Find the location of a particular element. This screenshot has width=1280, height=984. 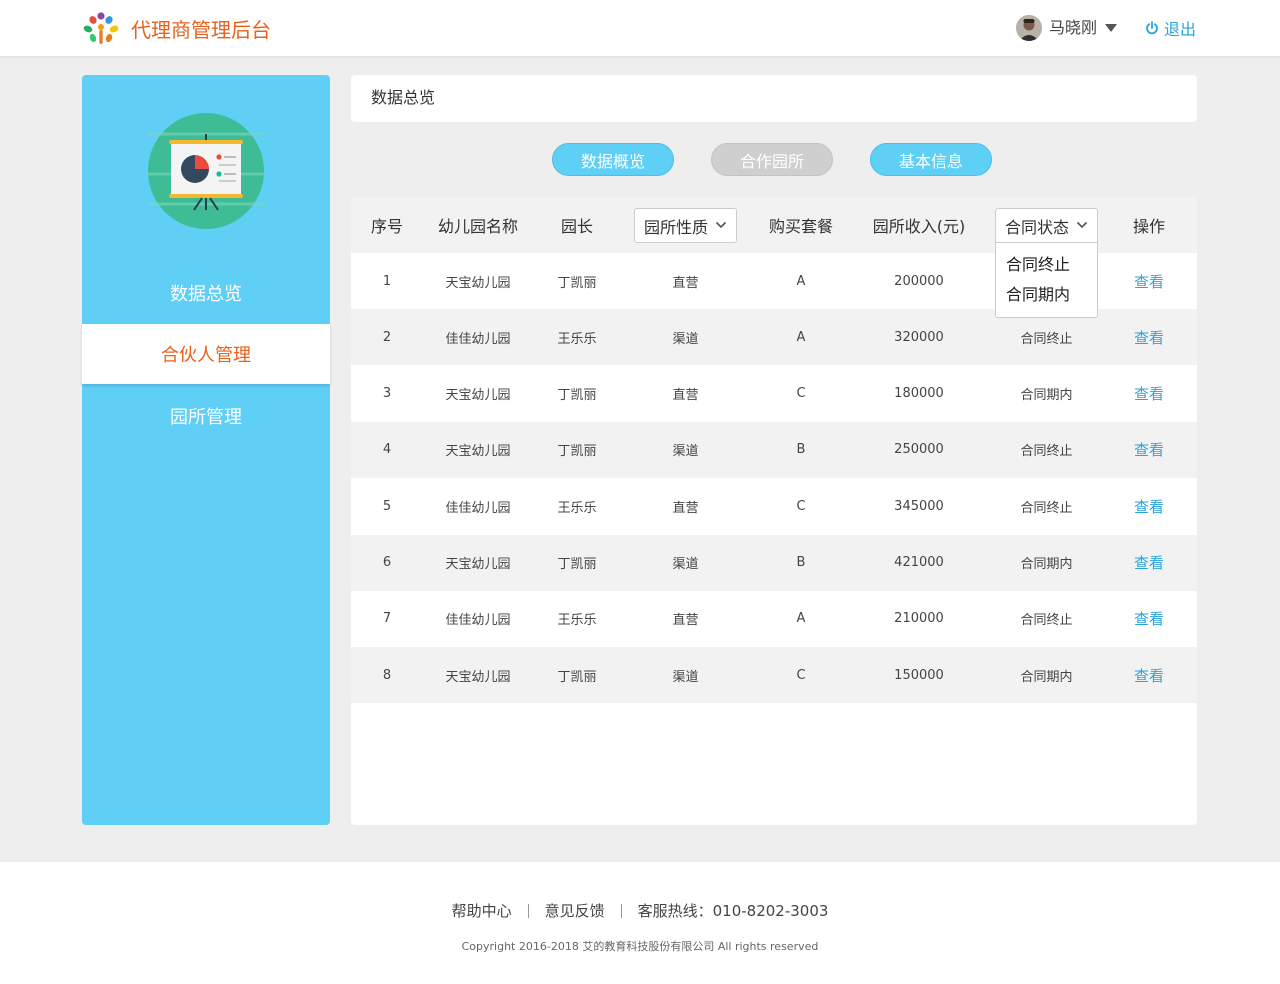

top-header: 代理商管理后台 马晓刚 退出 is located at coordinates (640, 28).